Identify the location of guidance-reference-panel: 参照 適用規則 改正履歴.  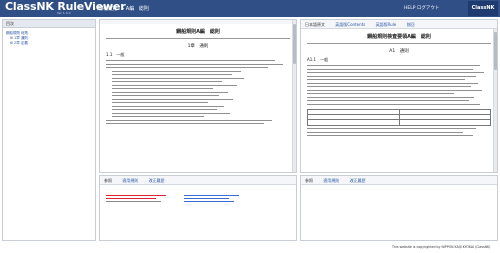
(399, 208).